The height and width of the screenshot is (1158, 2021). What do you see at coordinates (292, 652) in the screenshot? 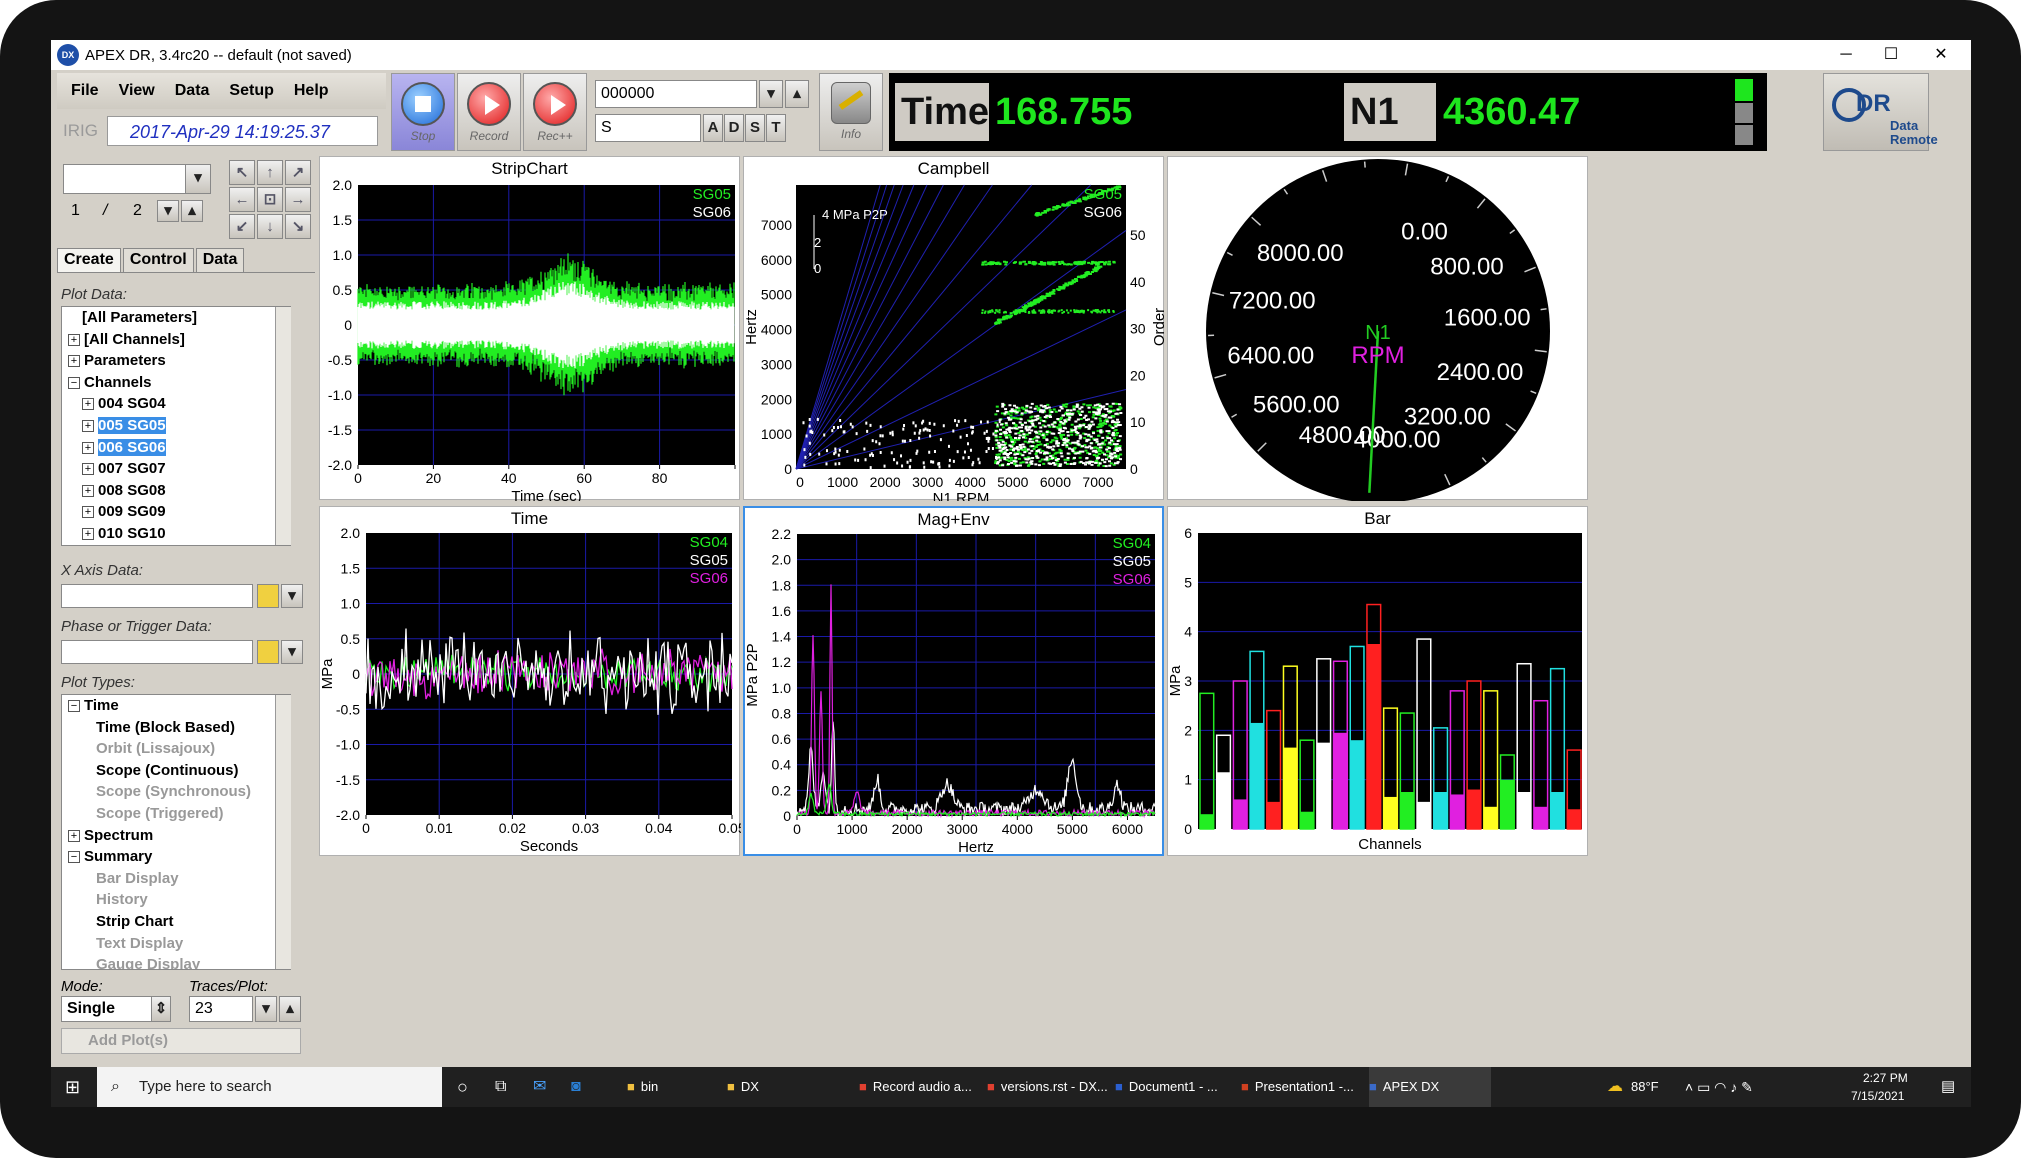
I see `phase-clear-icon: ▾` at bounding box center [292, 652].